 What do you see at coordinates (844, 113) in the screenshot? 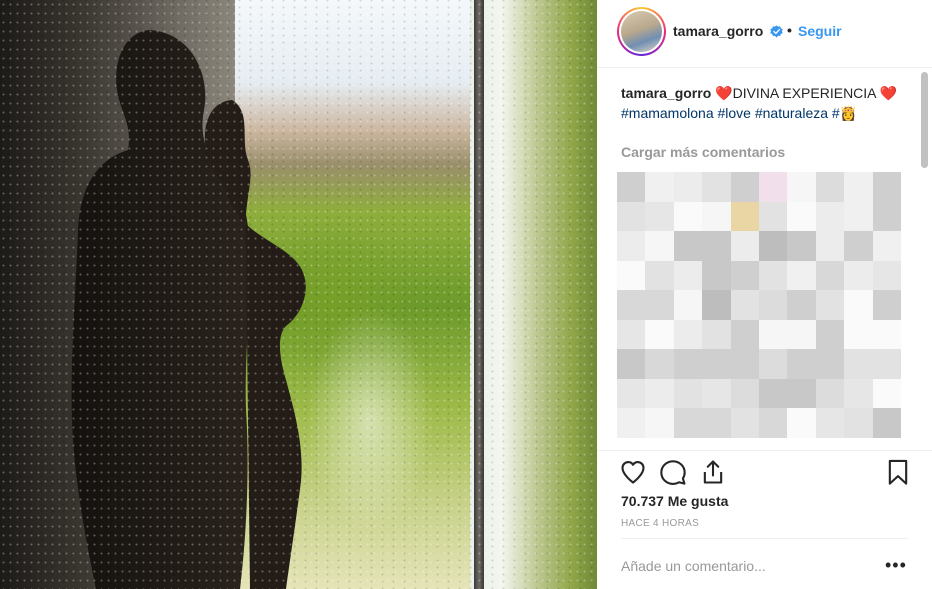
I see `hashtag-crown: #👸` at bounding box center [844, 113].